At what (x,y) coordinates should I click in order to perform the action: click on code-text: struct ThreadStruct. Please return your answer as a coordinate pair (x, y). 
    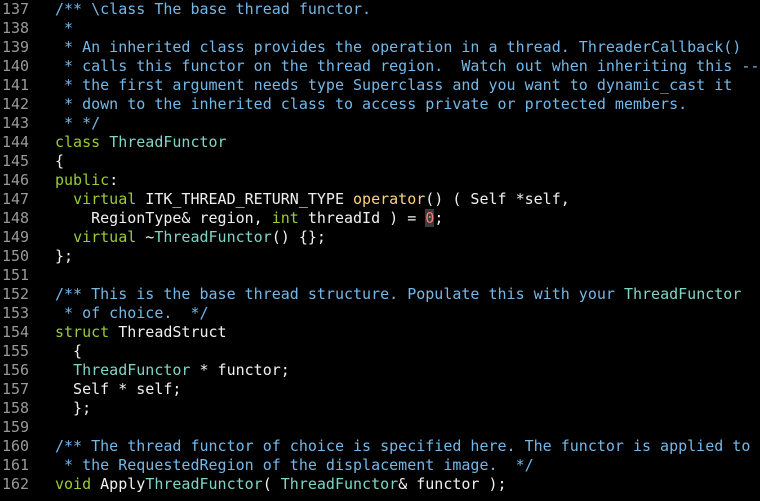
    Looking at the image, I should click on (394, 332).